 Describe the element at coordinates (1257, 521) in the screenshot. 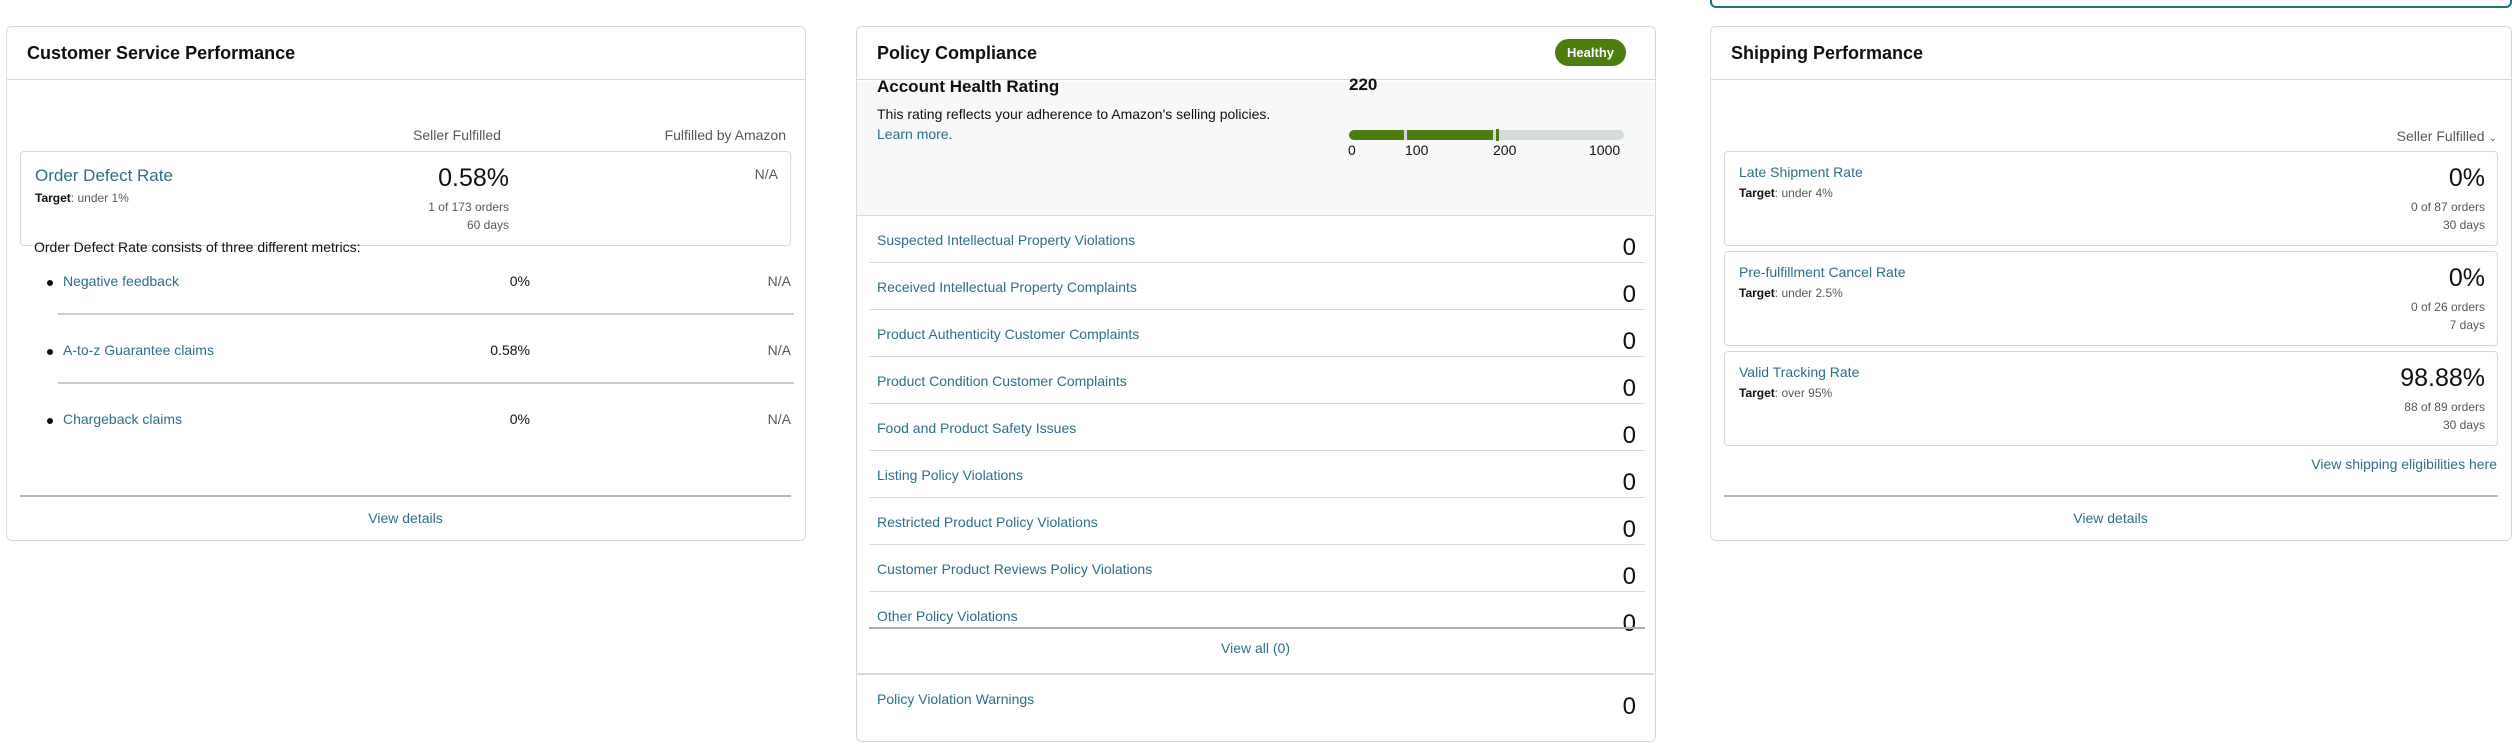

I see `policy-row: Restricted Product Policy Violations 0` at that location.